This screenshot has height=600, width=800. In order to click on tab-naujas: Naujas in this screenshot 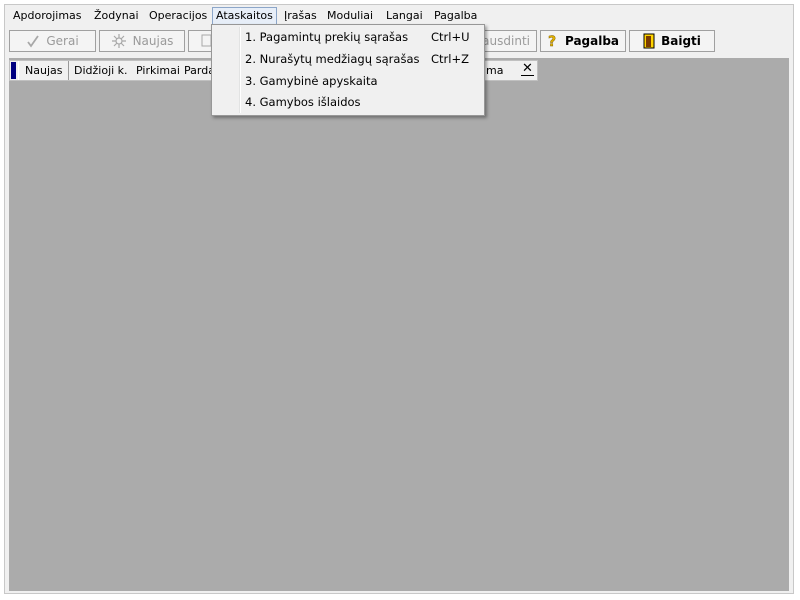, I will do `click(44, 70)`.